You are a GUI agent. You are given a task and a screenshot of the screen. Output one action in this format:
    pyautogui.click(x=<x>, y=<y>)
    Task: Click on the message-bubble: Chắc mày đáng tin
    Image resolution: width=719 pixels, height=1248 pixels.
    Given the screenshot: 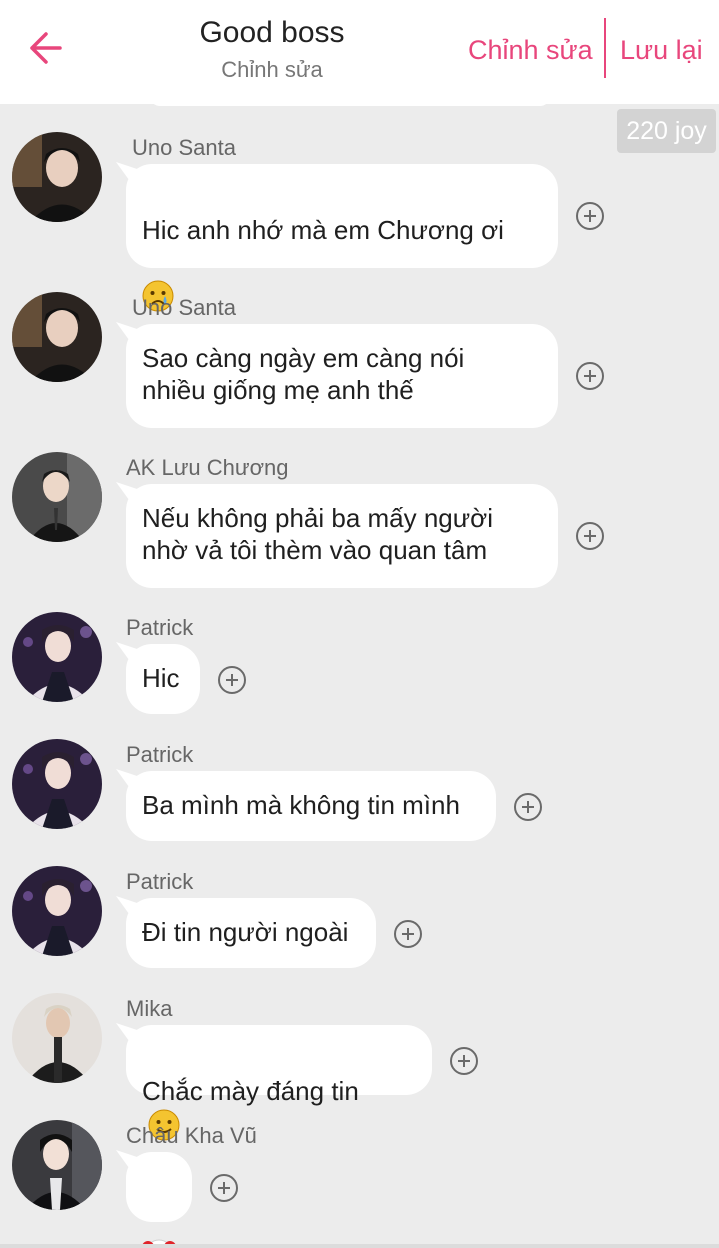 What is the action you would take?
    pyautogui.click(x=279, y=1083)
    